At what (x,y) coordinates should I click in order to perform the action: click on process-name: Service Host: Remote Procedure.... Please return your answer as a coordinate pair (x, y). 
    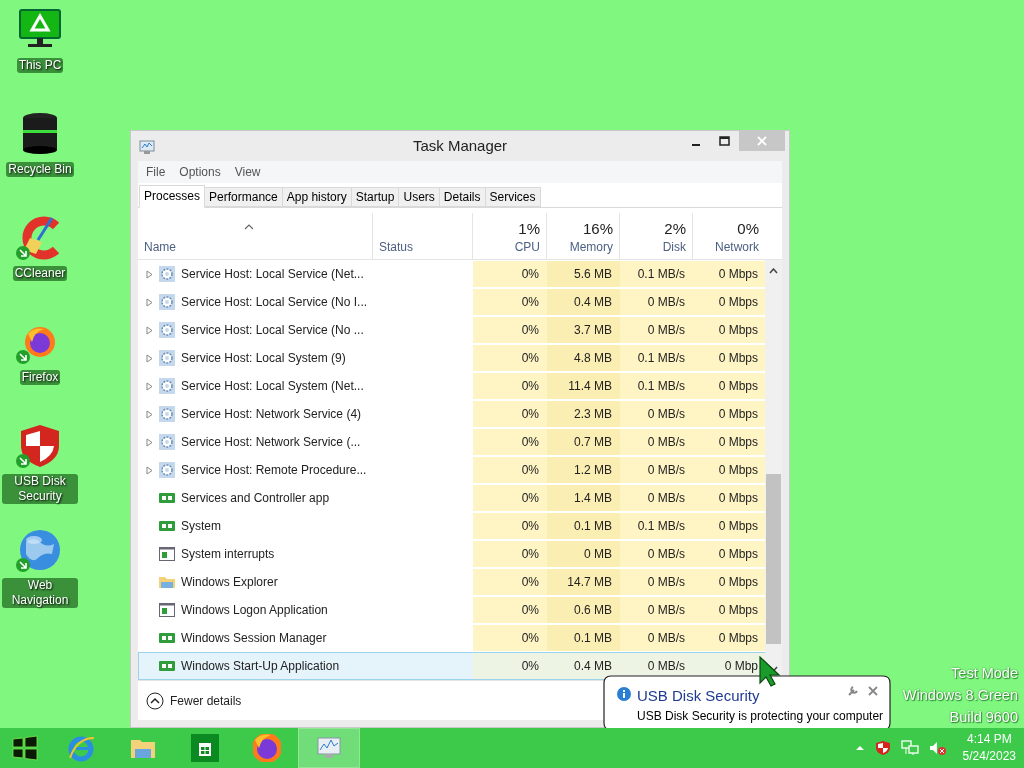
    Looking at the image, I should click on (274, 470).